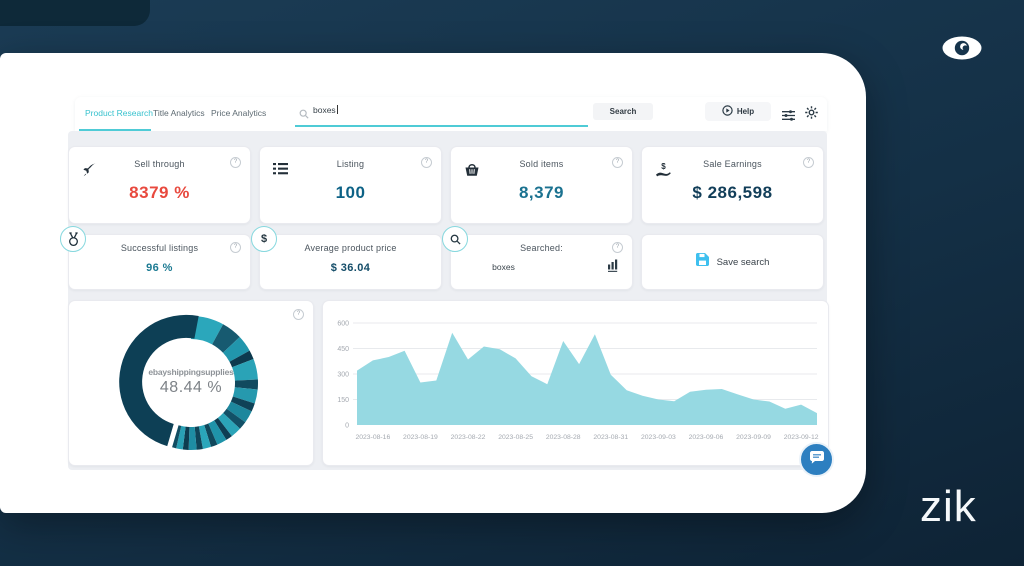  I want to click on help-button: Help, so click(738, 111).